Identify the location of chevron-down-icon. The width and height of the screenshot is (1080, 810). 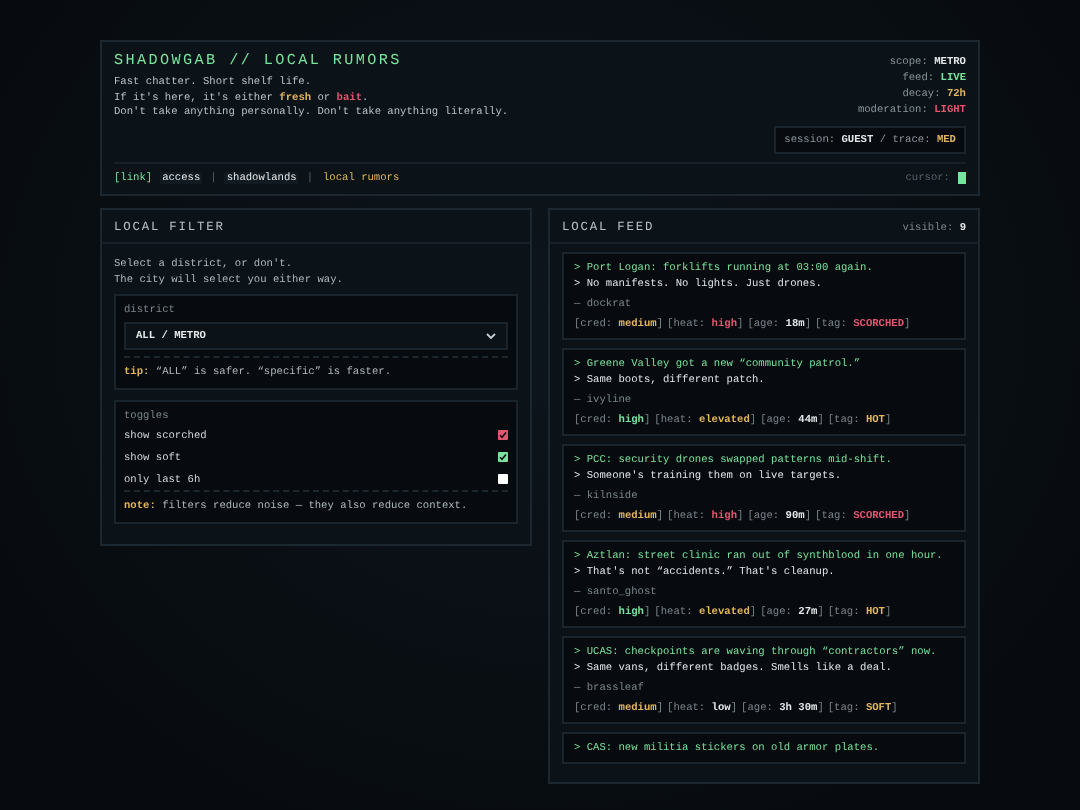
(491, 336).